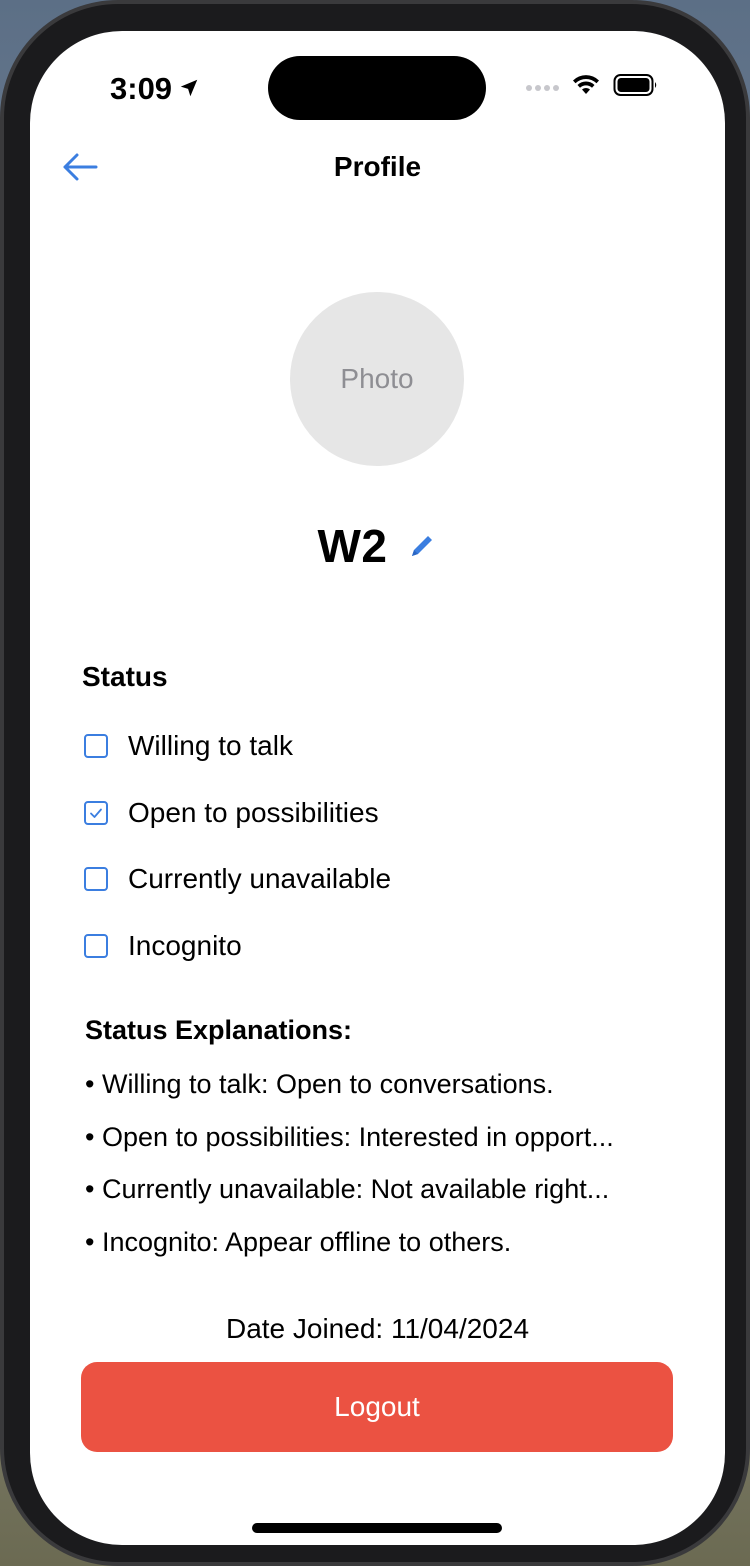  I want to click on status-bar-indicators, so click(592, 87).